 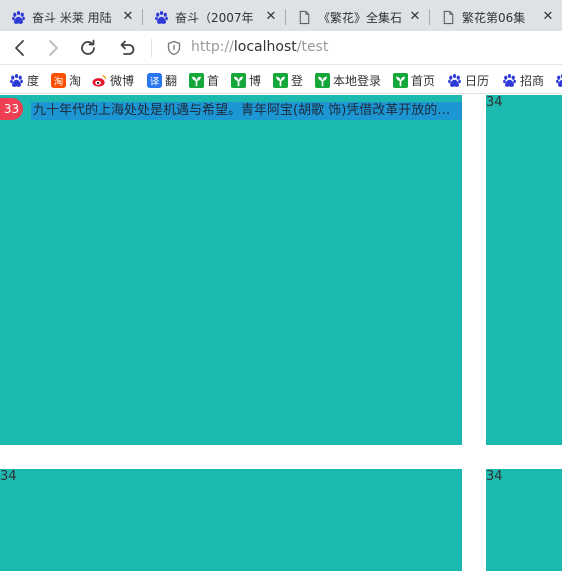 I want to click on bookmark-item: 登, so click(x=288, y=80).